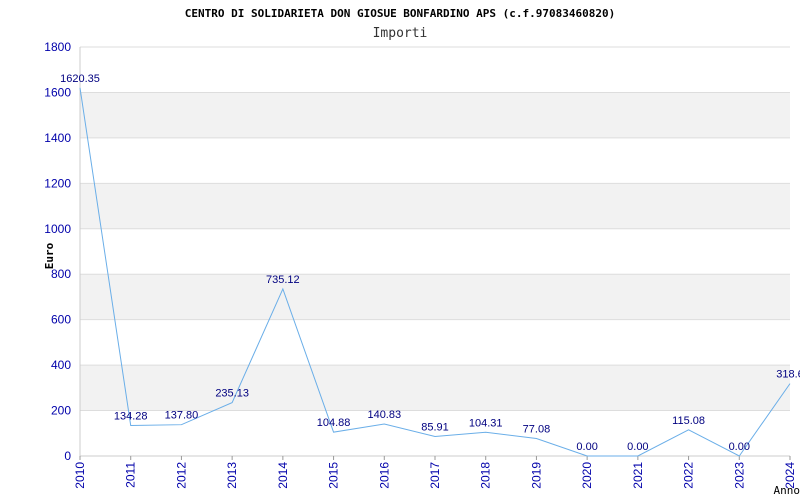 Image resolution: width=800 pixels, height=500 pixels. I want to click on x-tick-label: 2014, so click(283, 475).